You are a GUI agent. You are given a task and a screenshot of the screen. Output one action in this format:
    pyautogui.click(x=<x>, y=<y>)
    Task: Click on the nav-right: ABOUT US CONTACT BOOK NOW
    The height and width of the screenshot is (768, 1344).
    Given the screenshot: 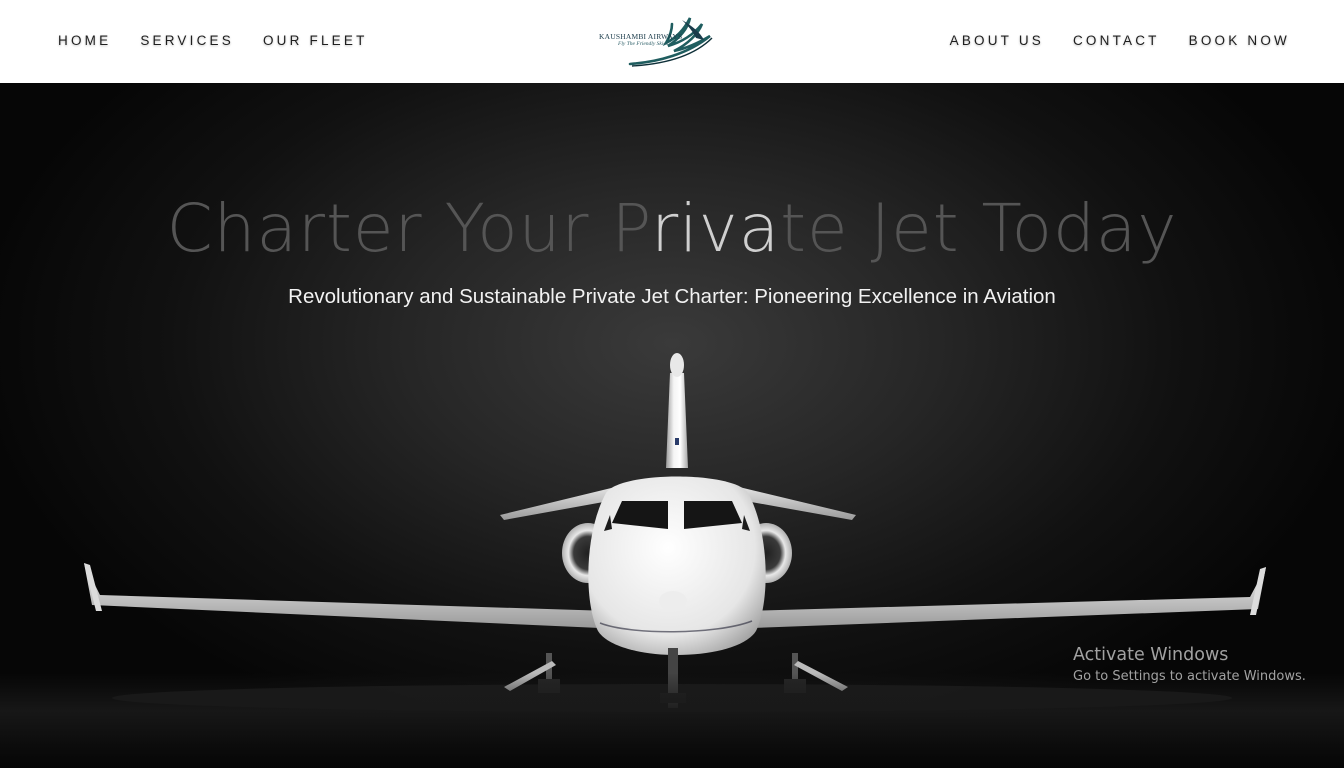 What is the action you would take?
    pyautogui.click(x=1105, y=41)
    